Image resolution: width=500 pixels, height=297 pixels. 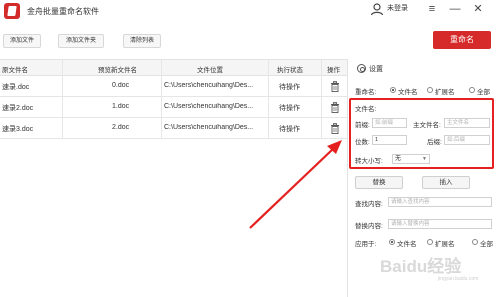 What do you see at coordinates (407, 243) in the screenshot?
I see `apply-radio-filename-label: 文件名` at bounding box center [407, 243].